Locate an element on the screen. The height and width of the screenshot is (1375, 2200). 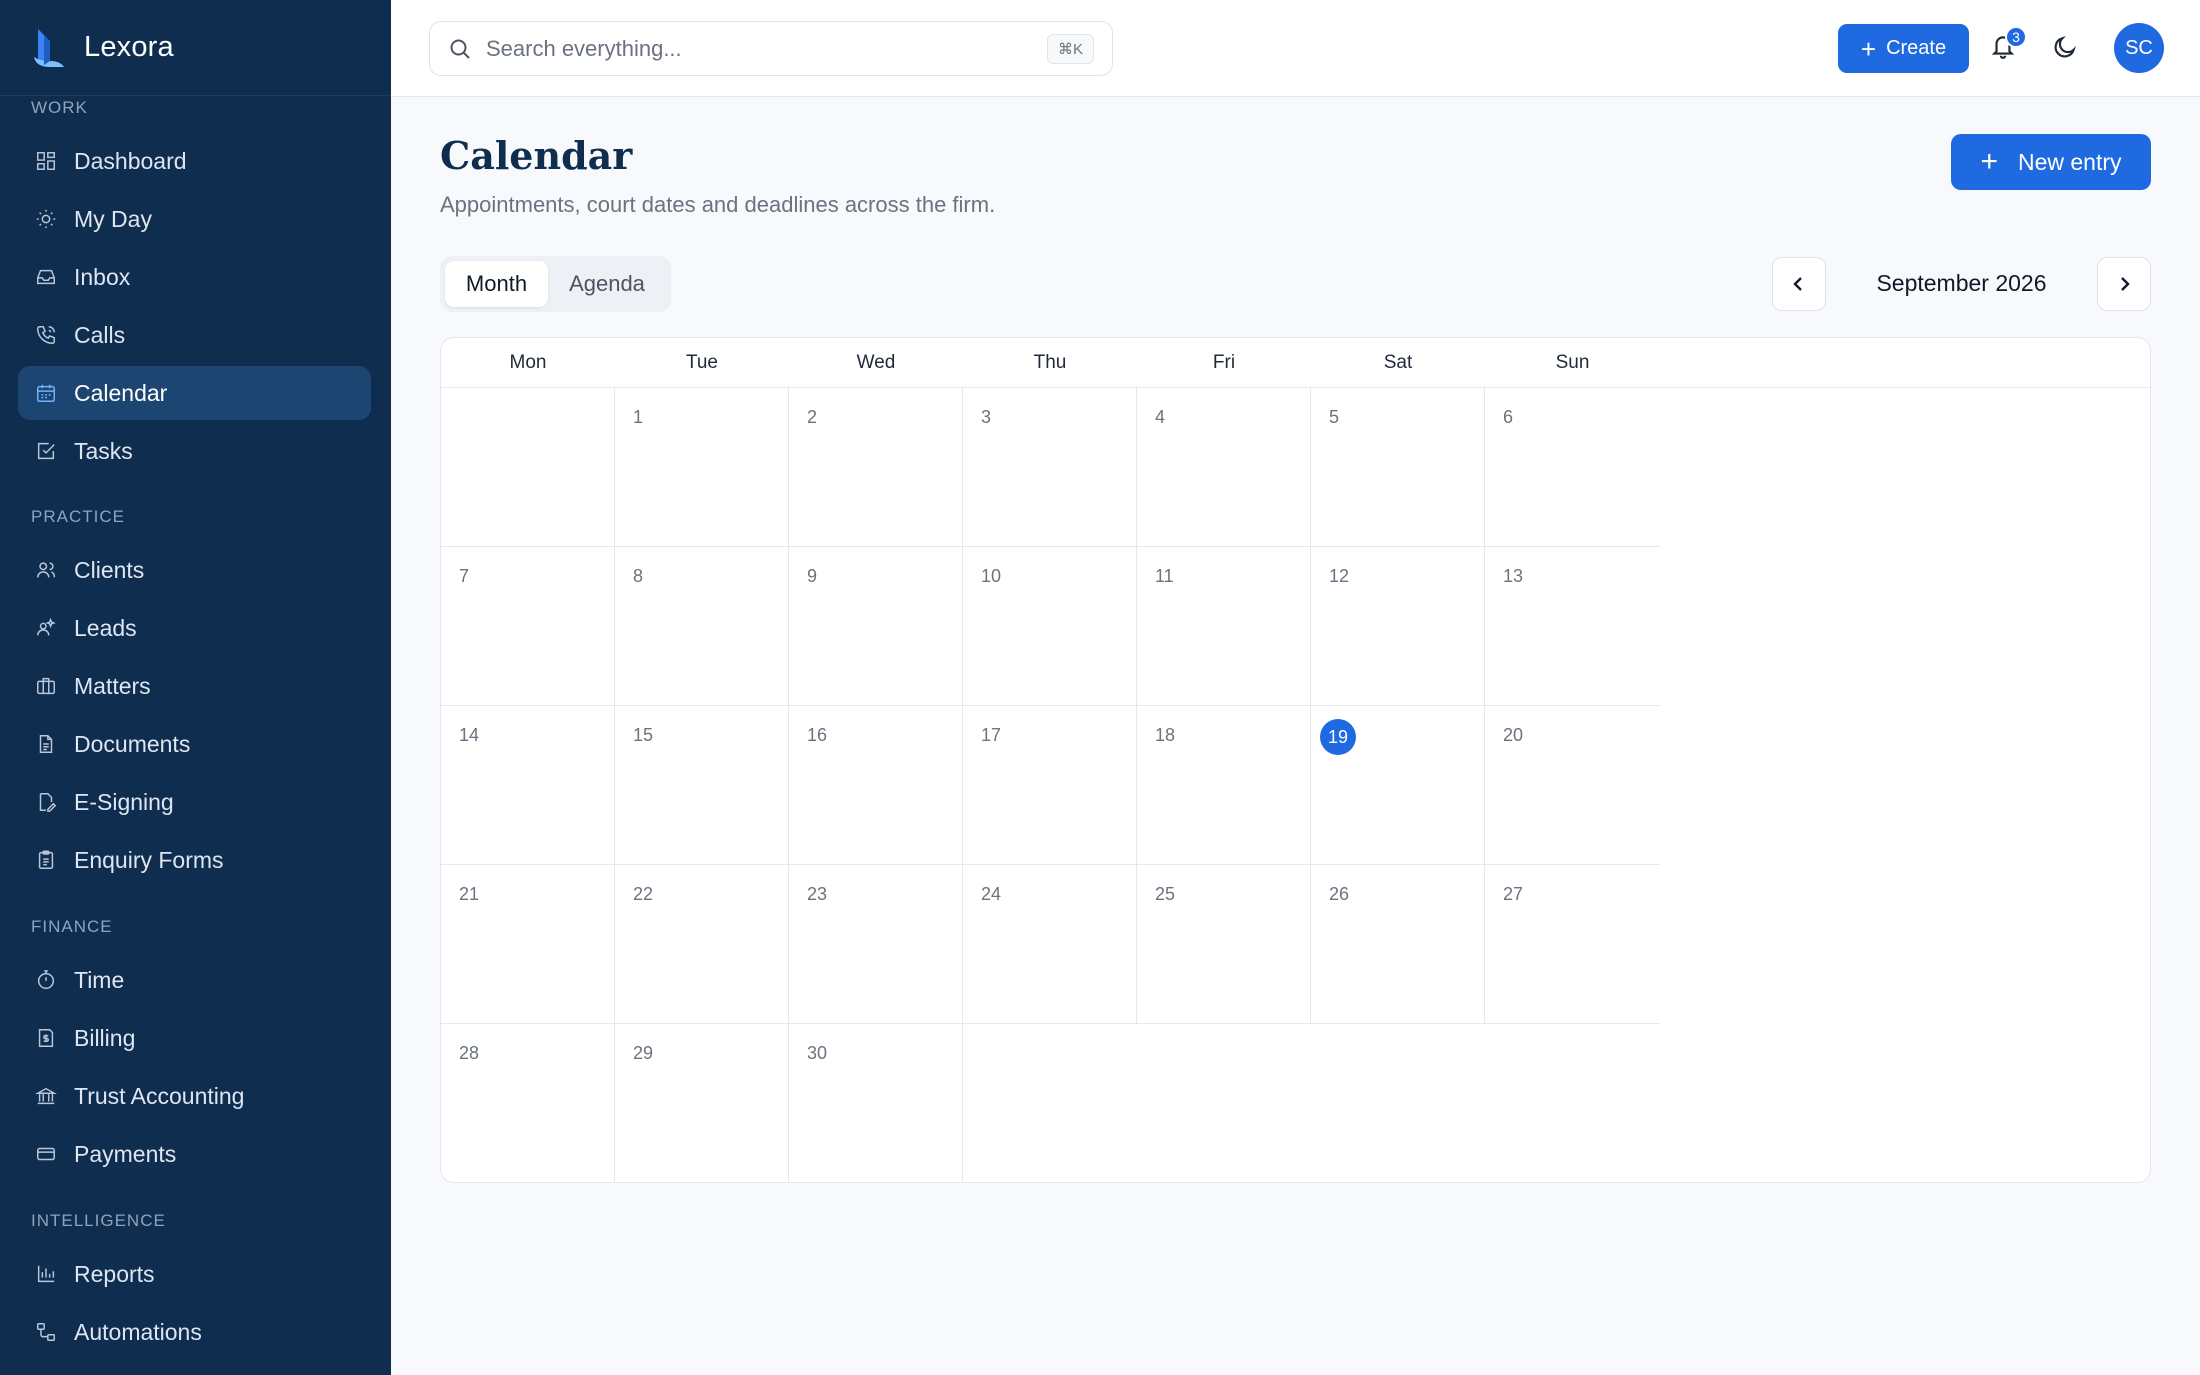
calendar-day-cell: 28 is located at coordinates (528, 1103).